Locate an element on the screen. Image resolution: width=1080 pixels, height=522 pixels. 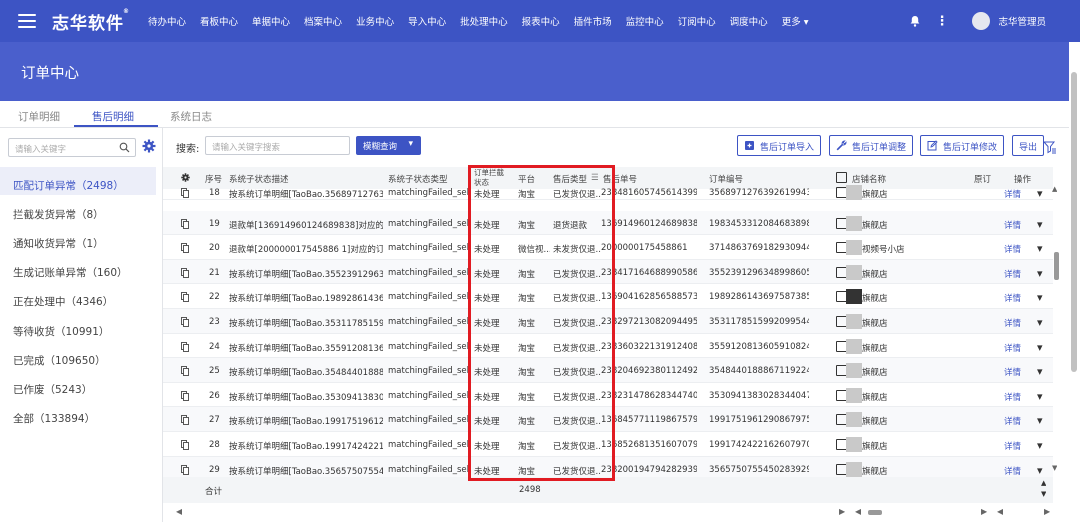
keyword-search-input: 请输入关键字搜索 is located at coordinates (277, 145).